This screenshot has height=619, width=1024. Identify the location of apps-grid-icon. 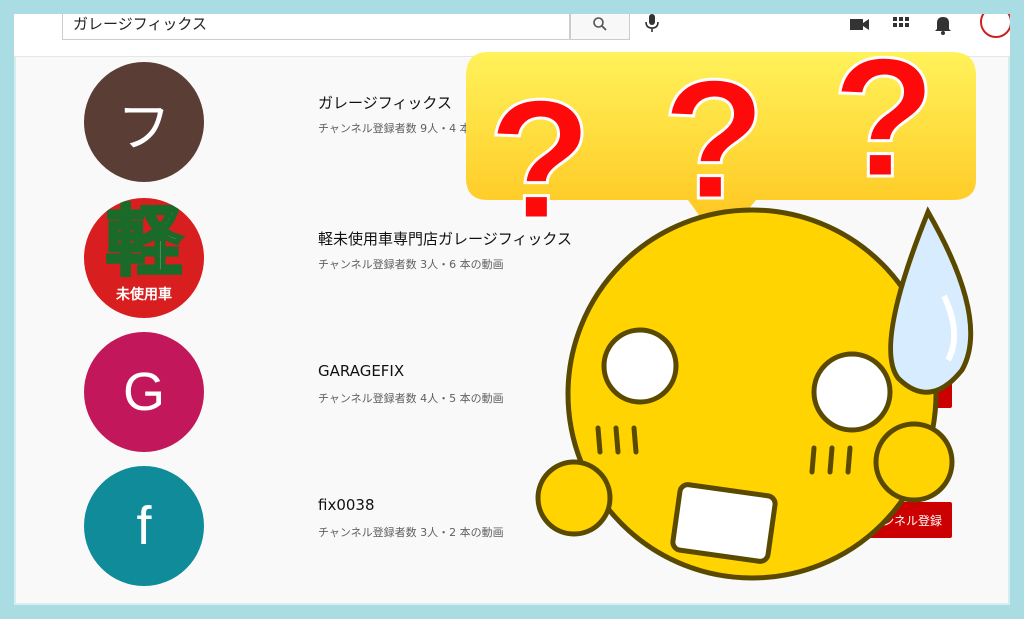
(901, 25).